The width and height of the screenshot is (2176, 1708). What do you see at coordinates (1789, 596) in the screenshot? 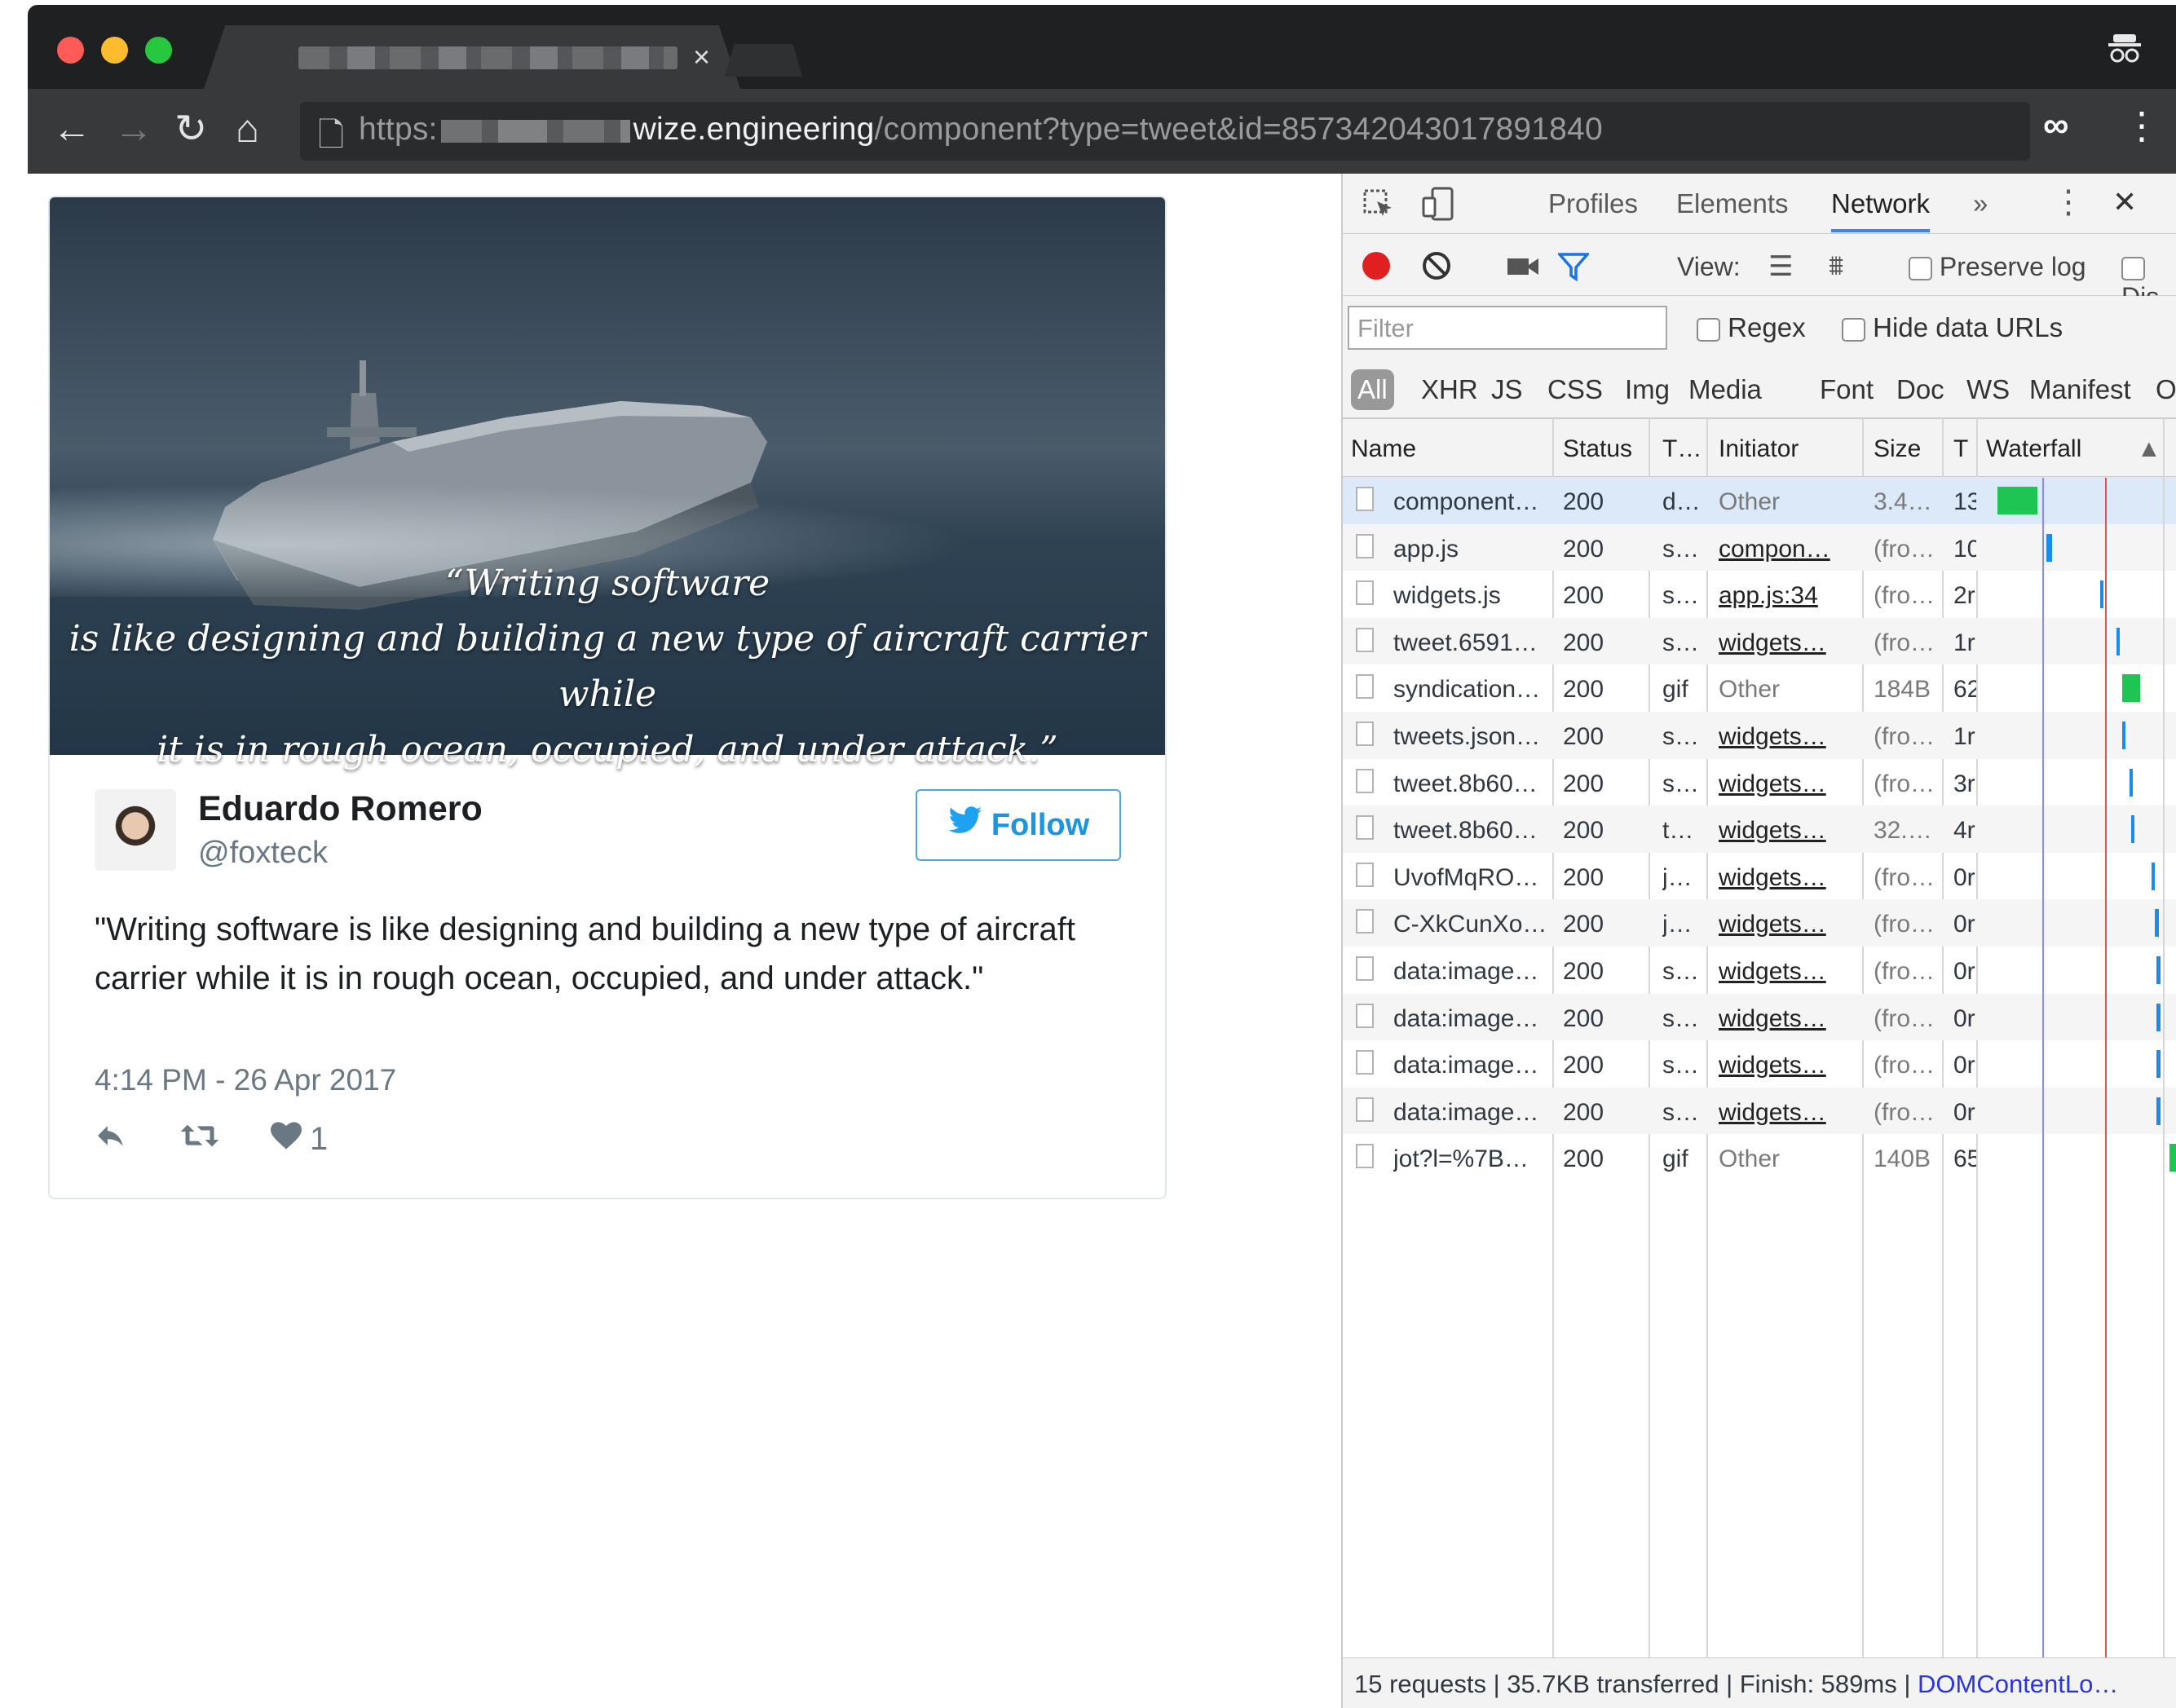
I see `request-initiator: app.js:34` at bounding box center [1789, 596].